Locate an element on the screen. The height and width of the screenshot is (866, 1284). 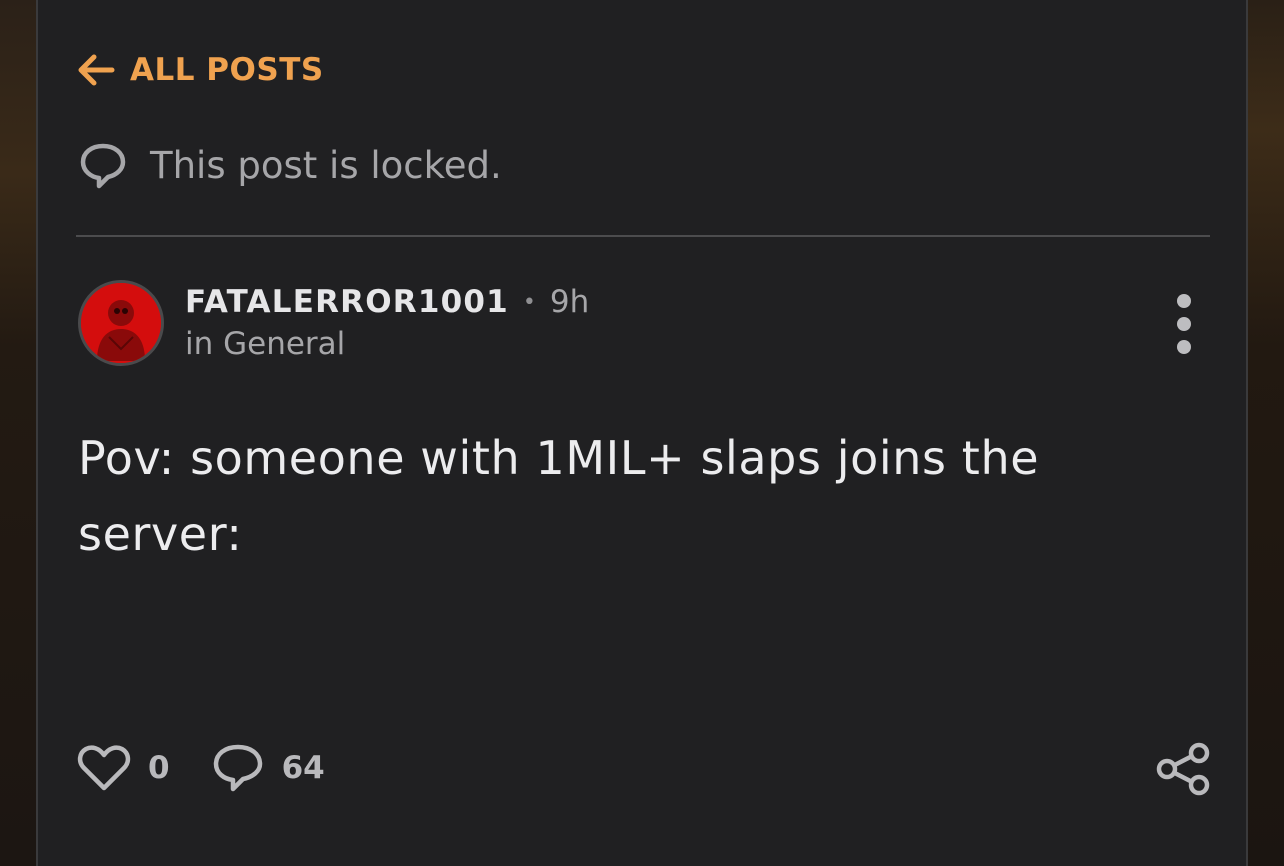
like-button: 0 is located at coordinates (123, 768).